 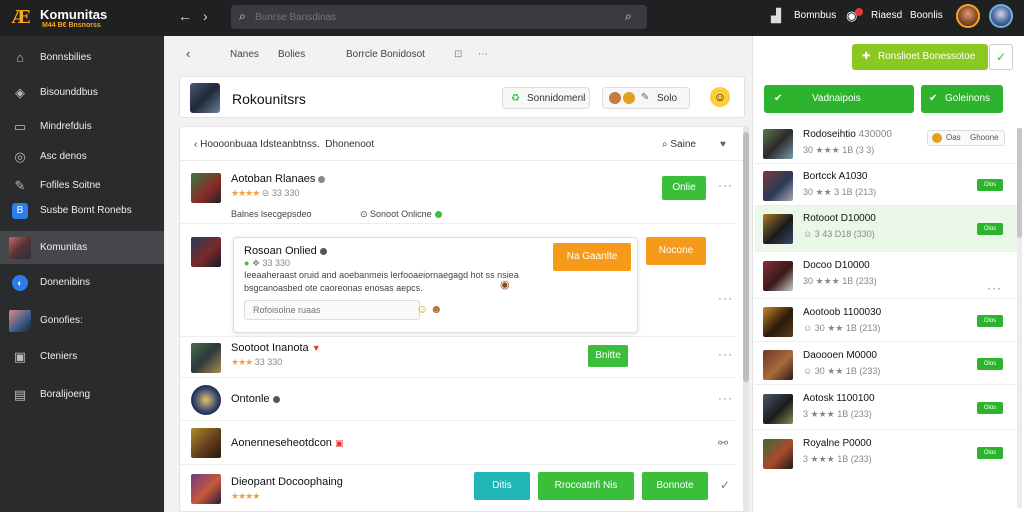 What do you see at coordinates (462, 97) in the screenshot?
I see `community-header: Rokounitsrs ♻ Sonnidomenl ✎ Solo ☺` at bounding box center [462, 97].